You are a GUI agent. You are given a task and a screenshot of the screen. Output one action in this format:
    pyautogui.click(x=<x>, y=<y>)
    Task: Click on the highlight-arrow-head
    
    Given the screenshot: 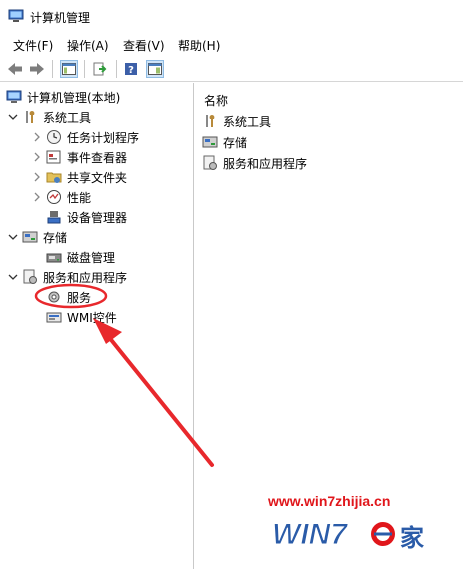 What is the action you would take?
    pyautogui.click(x=107, y=331)
    